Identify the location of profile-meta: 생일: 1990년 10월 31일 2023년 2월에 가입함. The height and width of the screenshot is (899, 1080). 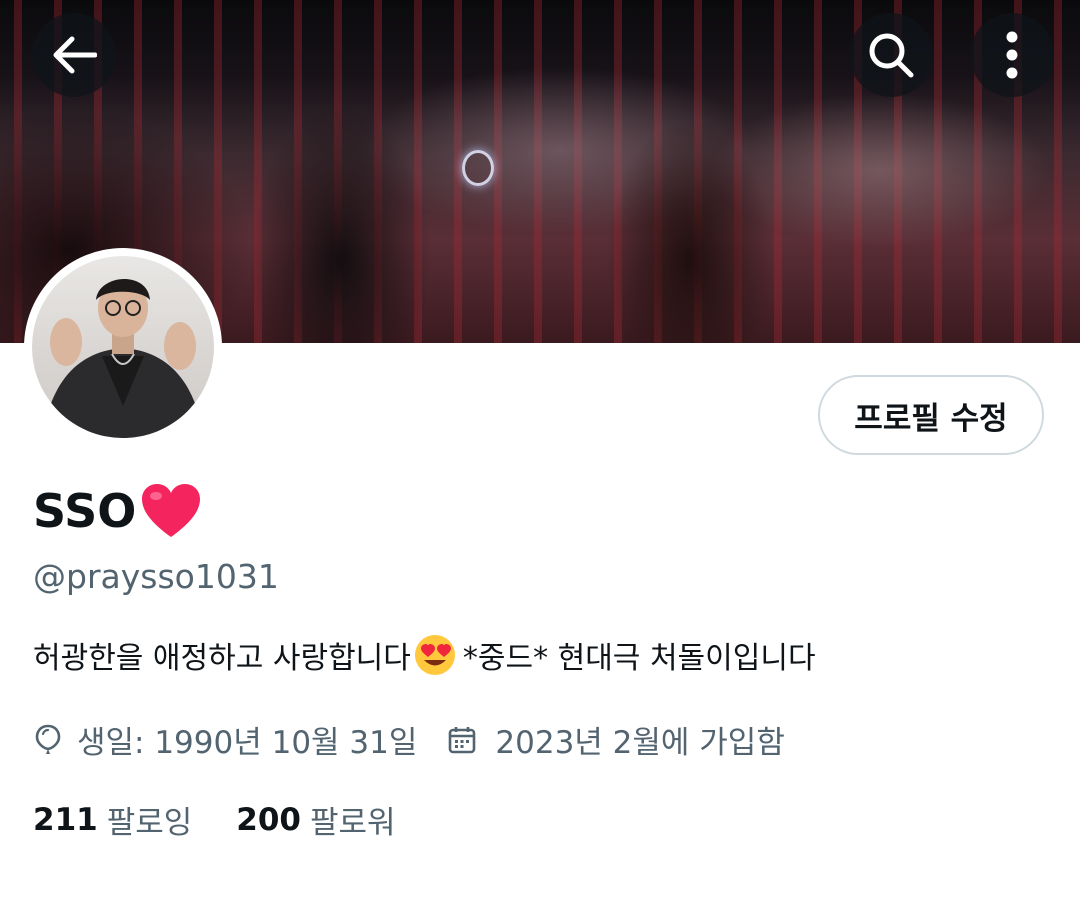
(409, 739).